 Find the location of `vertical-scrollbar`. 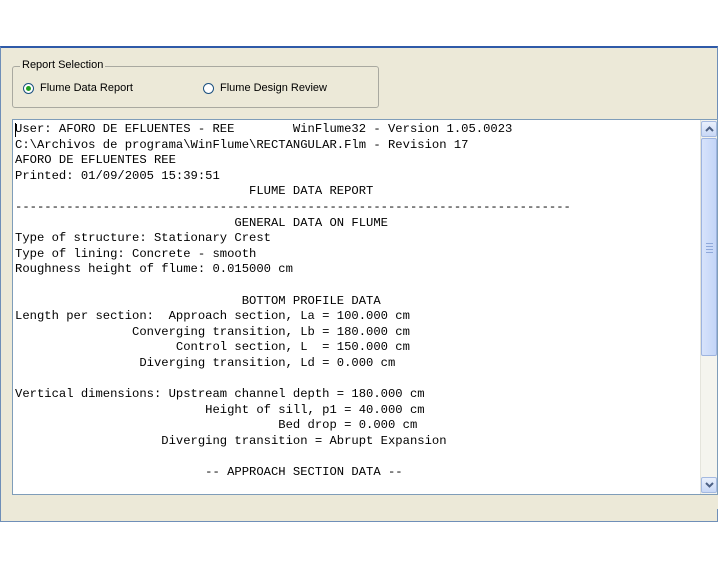

vertical-scrollbar is located at coordinates (708, 307).